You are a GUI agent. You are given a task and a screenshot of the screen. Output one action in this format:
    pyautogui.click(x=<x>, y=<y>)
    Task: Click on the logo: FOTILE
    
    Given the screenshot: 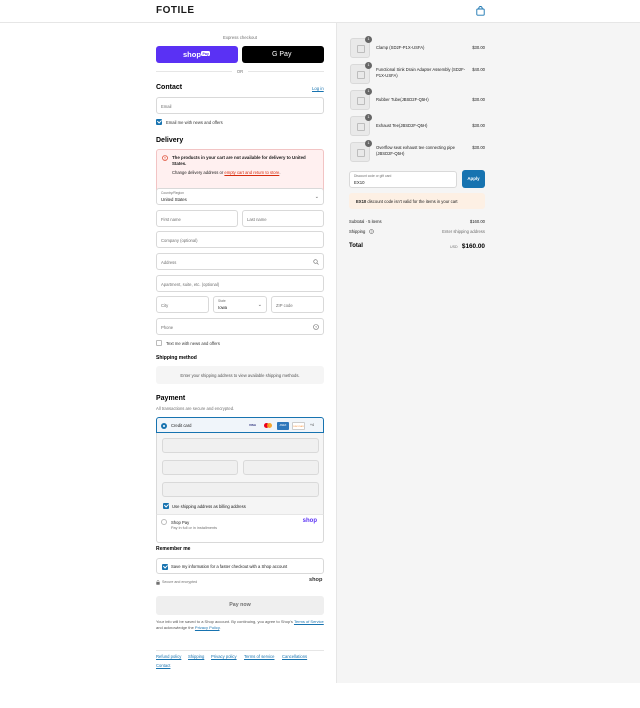 What is the action you would take?
    pyautogui.click(x=175, y=10)
    